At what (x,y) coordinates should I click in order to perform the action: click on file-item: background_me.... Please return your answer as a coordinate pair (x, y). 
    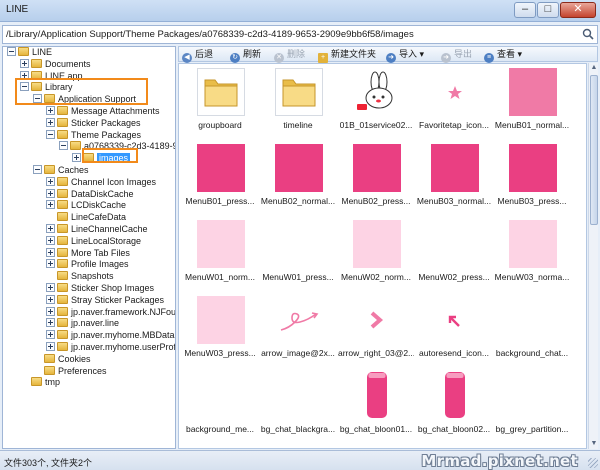
    Looking at the image, I should click on (220, 408).